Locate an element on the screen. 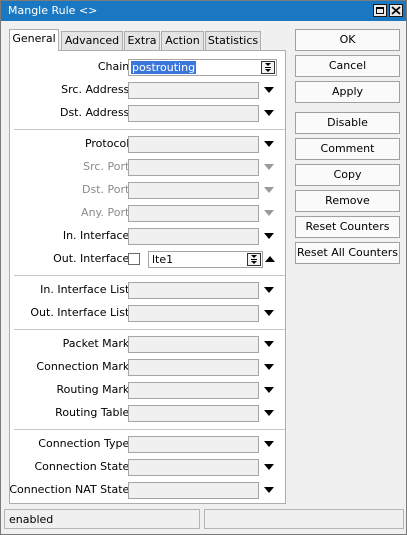 This screenshot has height=535, width=407. connection-type-row: Connection Type: is located at coordinates (147, 444).